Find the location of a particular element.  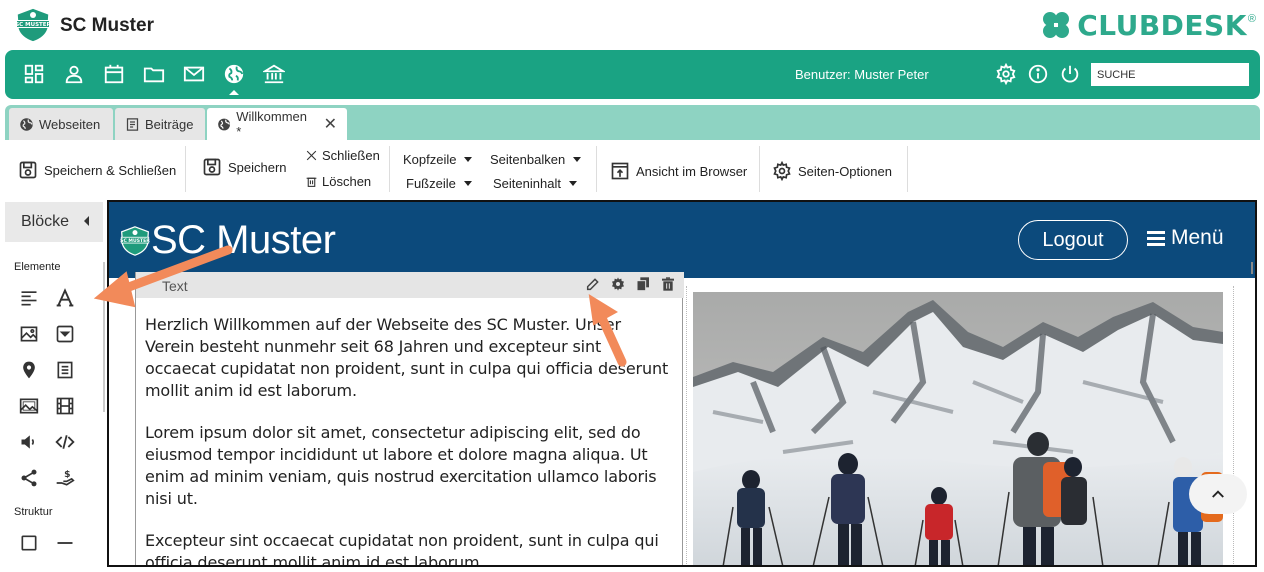

page-options-button: Seiten-Optionen is located at coordinates (832, 171).